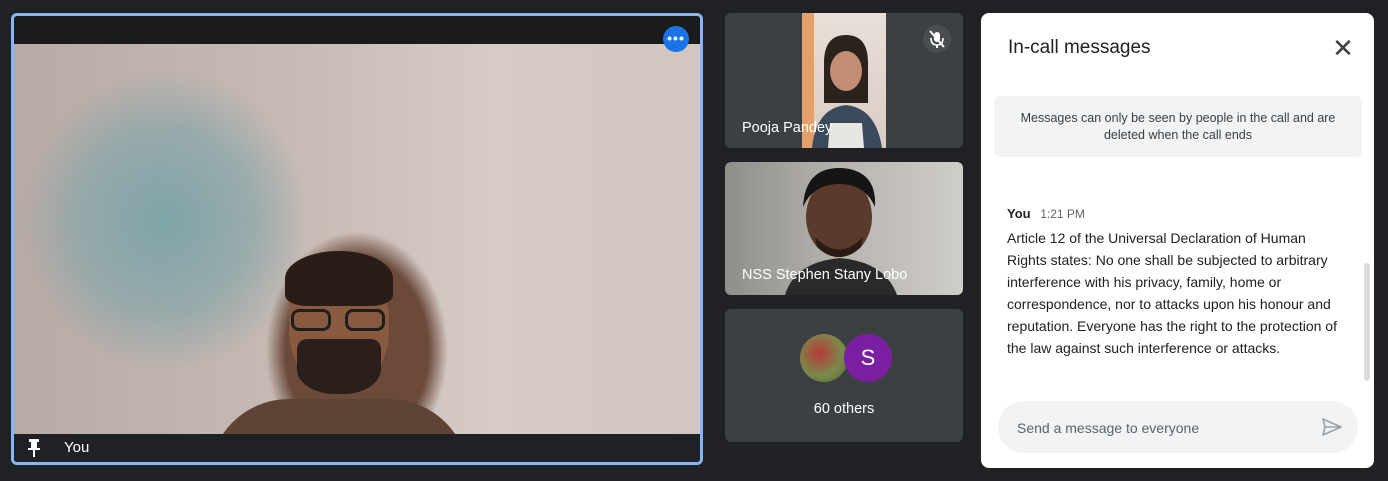 The height and width of the screenshot is (481, 1388). I want to click on message-composer, so click(1178, 428).